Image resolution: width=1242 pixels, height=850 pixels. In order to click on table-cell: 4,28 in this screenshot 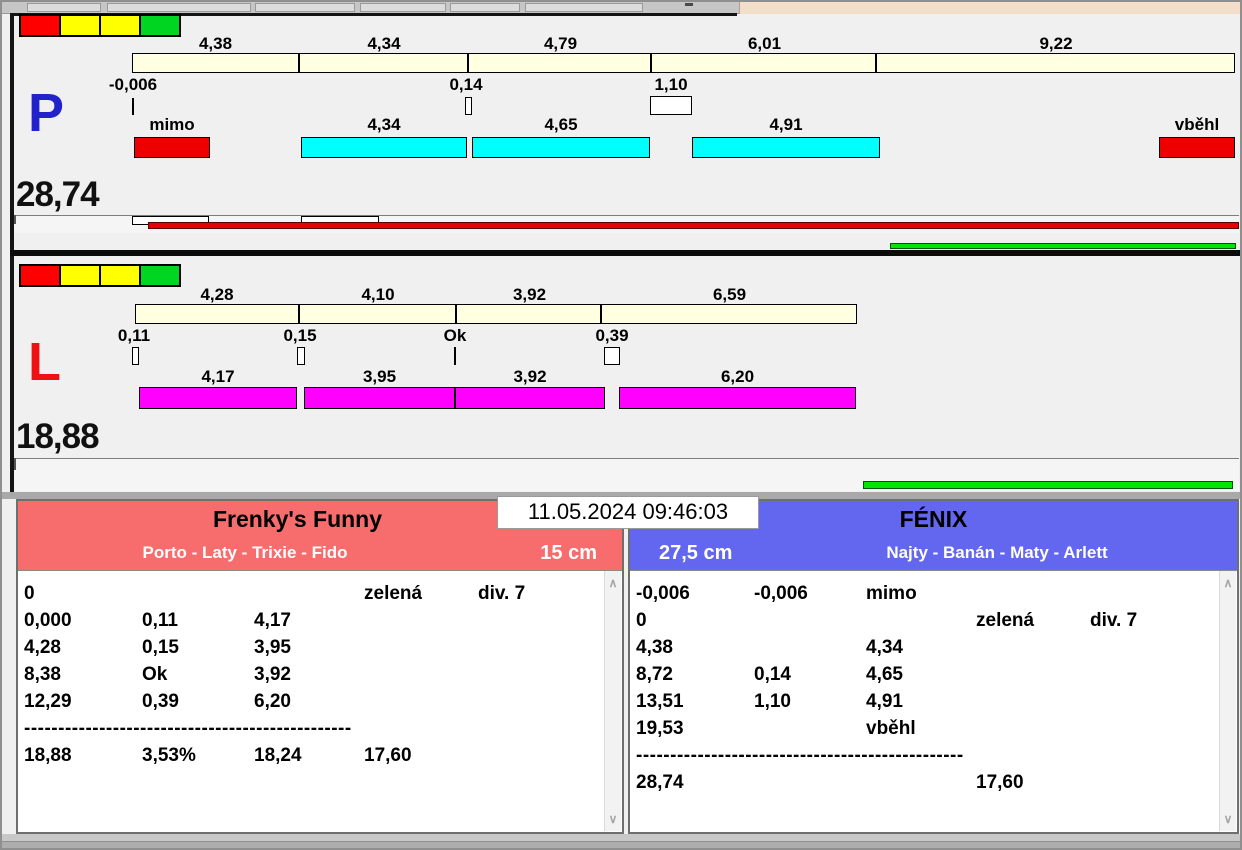, I will do `click(42, 647)`.